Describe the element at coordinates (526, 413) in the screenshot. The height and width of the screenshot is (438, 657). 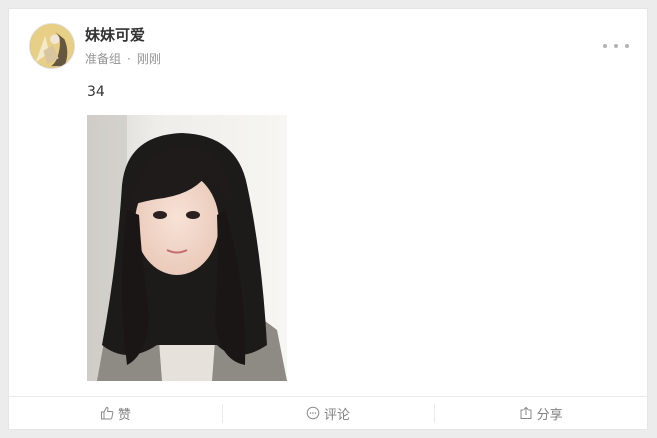
I see `share-icon` at that location.